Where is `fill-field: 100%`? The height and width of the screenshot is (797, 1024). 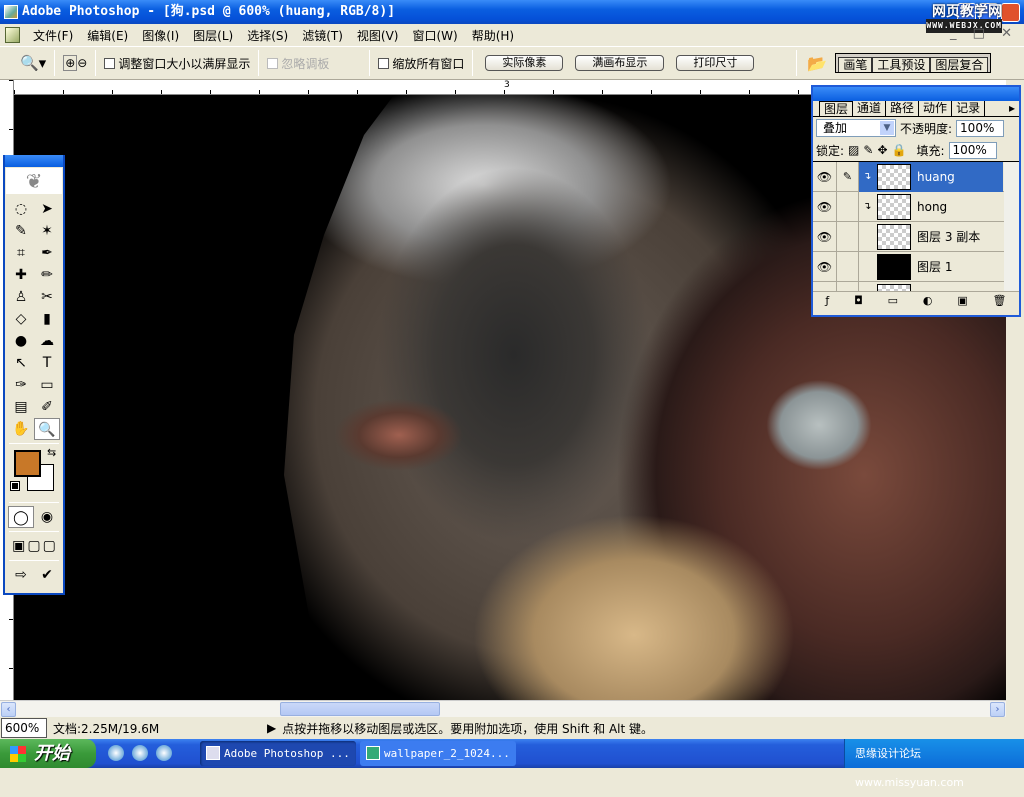
fill-field: 100% is located at coordinates (972, 150).